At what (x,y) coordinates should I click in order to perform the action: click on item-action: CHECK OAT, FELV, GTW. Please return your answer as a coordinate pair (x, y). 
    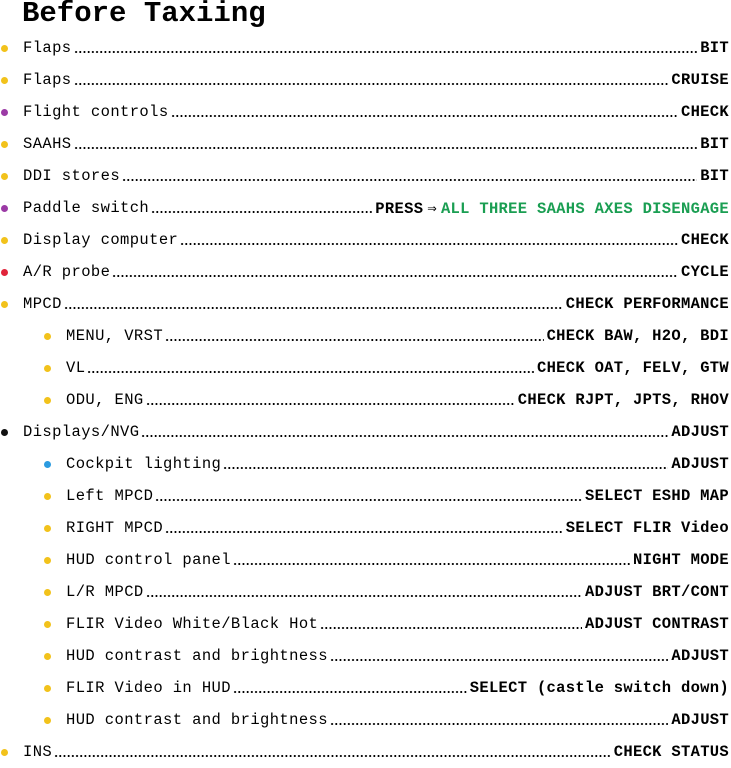
    Looking at the image, I should click on (632, 368).